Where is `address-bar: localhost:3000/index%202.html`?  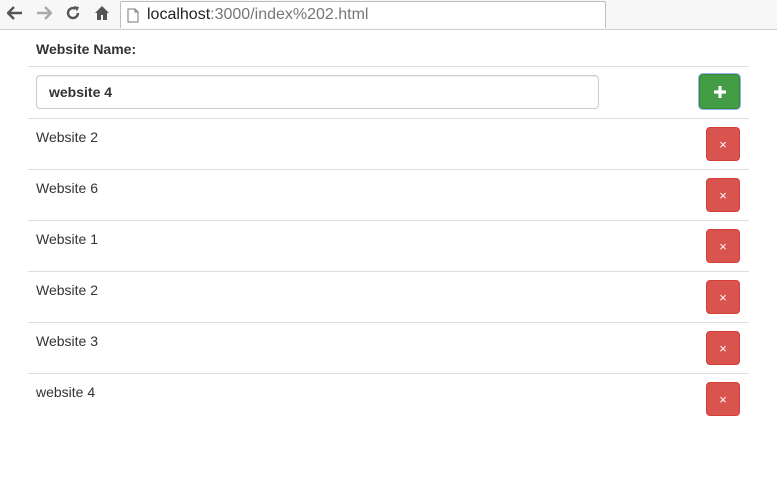 address-bar: localhost:3000/index%202.html is located at coordinates (363, 14).